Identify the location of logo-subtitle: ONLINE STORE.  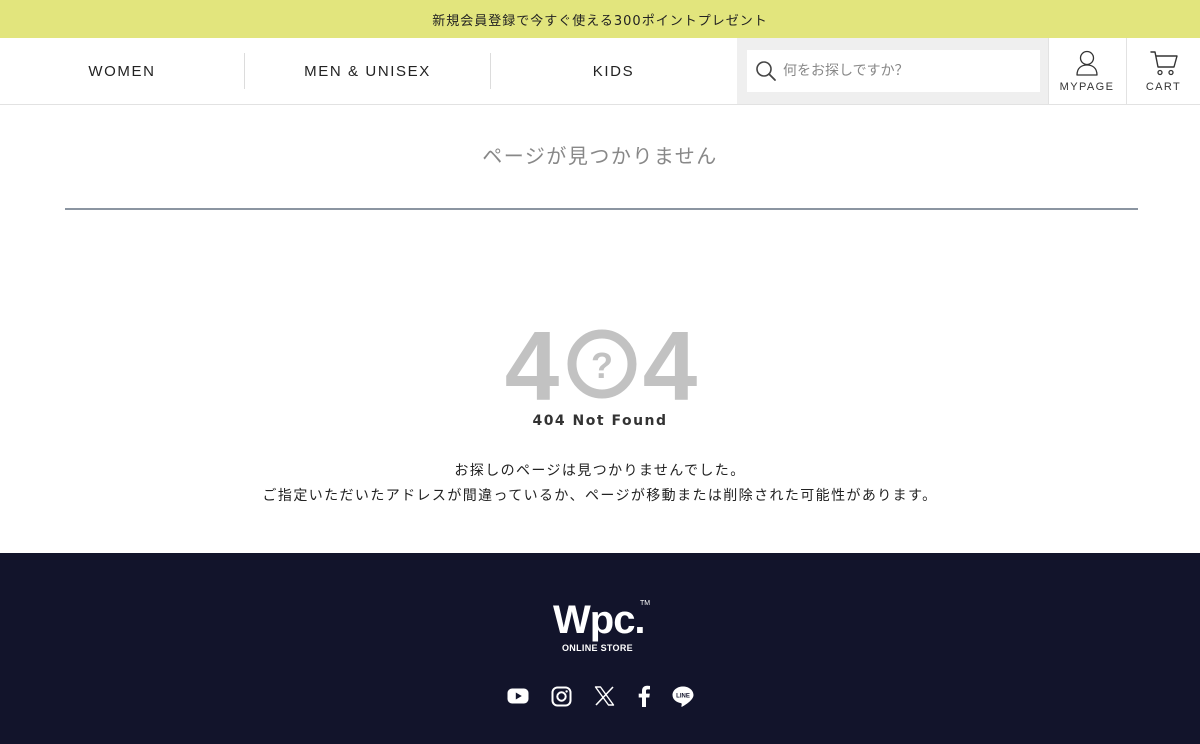
(597, 648).